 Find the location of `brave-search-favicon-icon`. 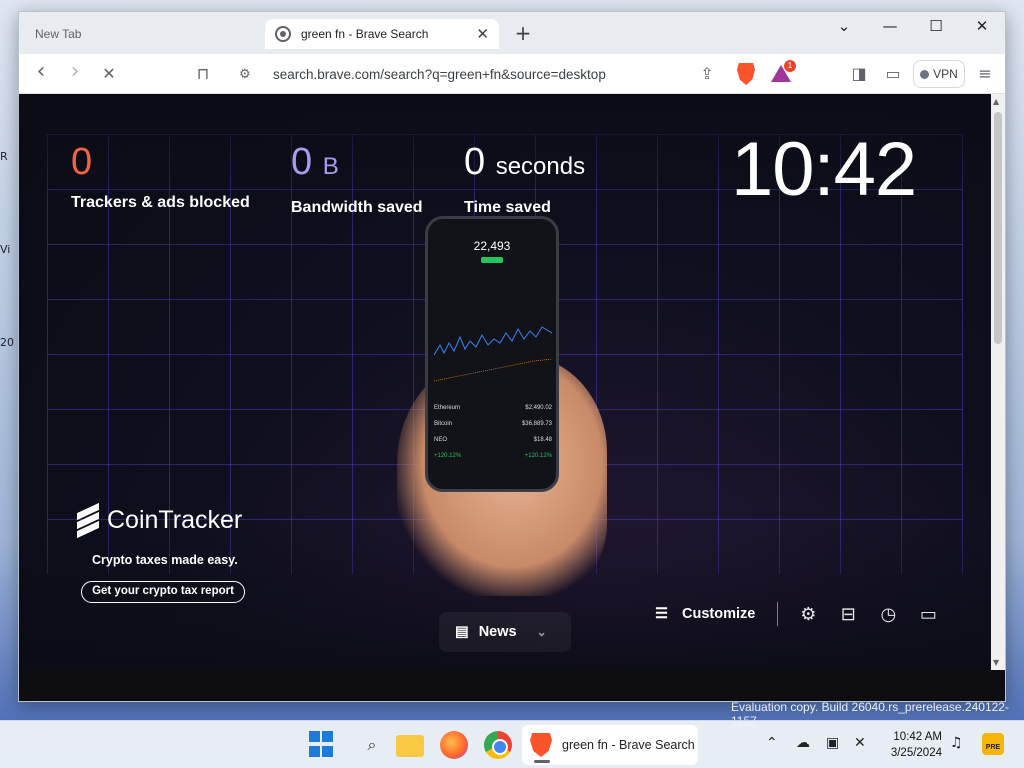

brave-search-favicon-icon is located at coordinates (283, 34).